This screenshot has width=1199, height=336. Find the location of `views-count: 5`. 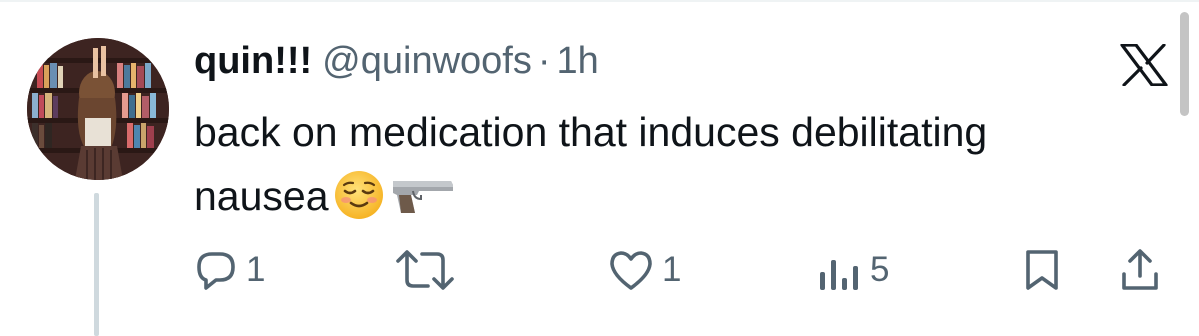

views-count: 5 is located at coordinates (880, 269).